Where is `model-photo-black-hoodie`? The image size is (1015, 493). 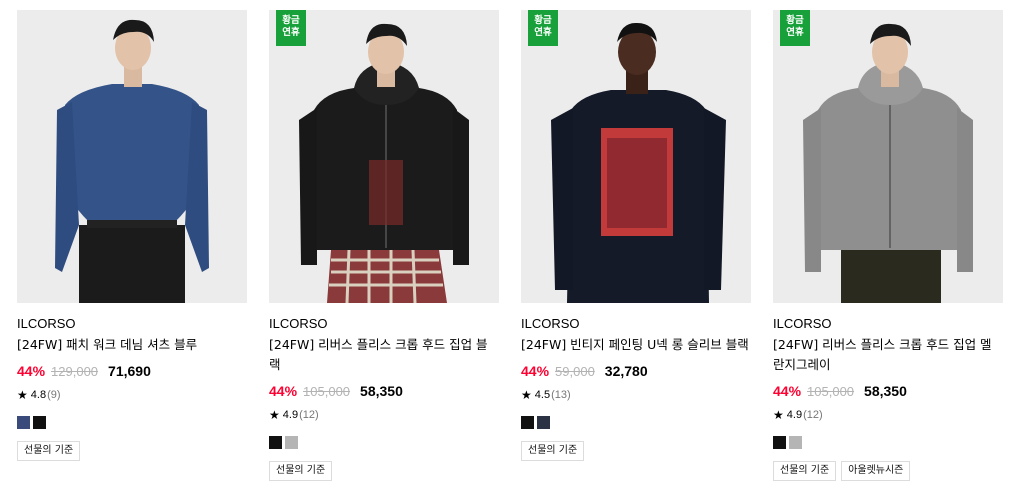
model-photo-black-hoodie is located at coordinates (384, 156).